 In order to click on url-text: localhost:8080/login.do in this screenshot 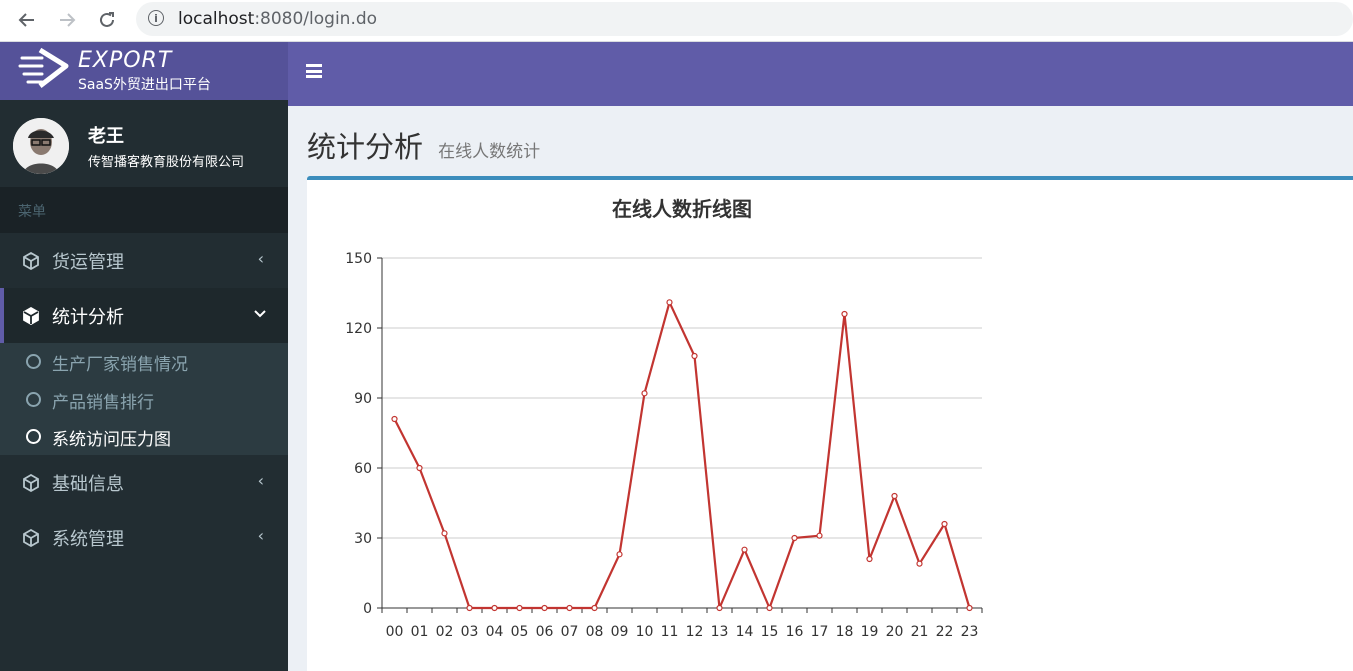, I will do `click(278, 19)`.